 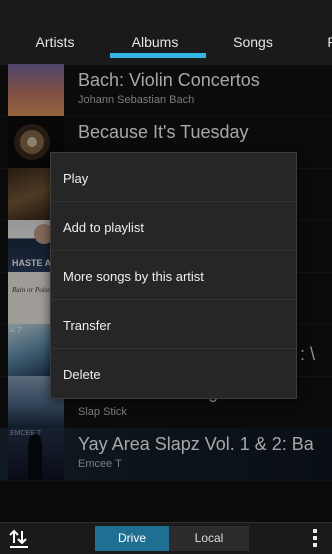 I want to click on menu-item-label: More songs by this artist, so click(x=133, y=276).